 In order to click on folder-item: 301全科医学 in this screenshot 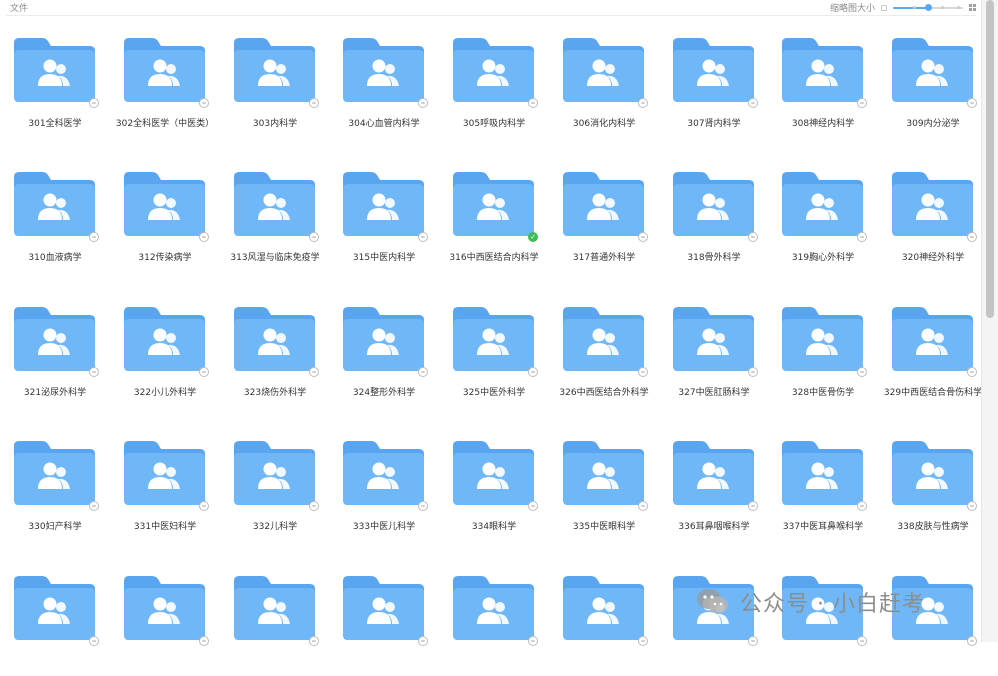, I will do `click(55, 88)`.